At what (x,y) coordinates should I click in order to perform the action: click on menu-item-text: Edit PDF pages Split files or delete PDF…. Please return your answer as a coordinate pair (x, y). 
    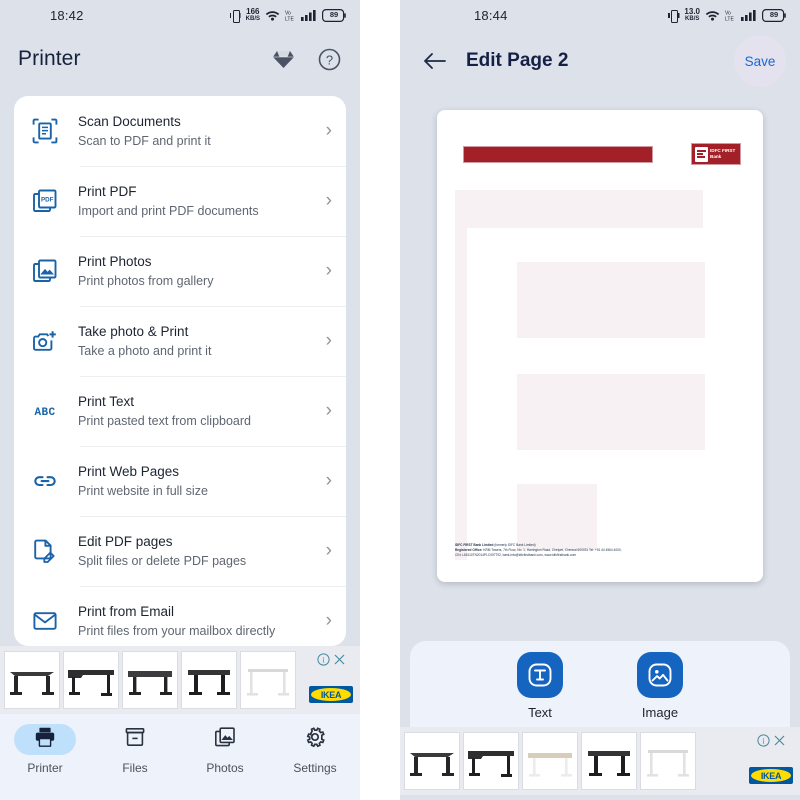
    Looking at the image, I should click on (199, 551).